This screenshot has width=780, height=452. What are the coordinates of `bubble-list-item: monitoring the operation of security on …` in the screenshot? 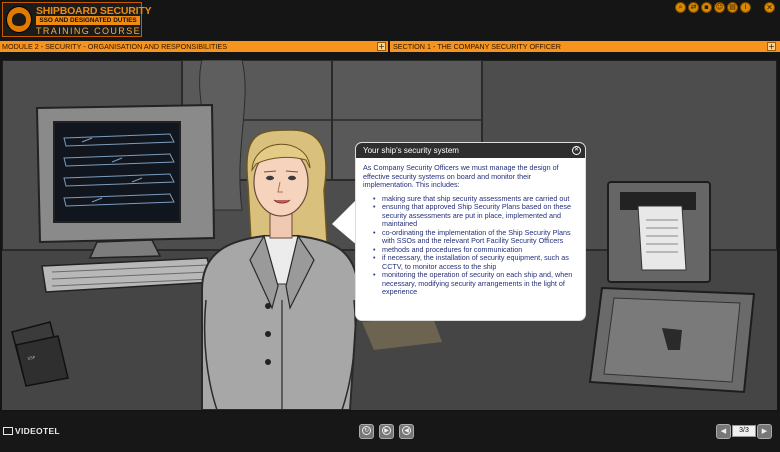 It's located at (470, 283).